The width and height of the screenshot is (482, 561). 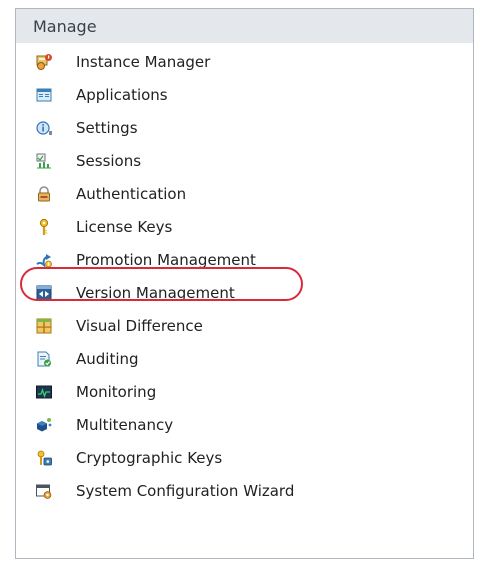 What do you see at coordinates (44, 392) in the screenshot?
I see `monitoring-icon` at bounding box center [44, 392].